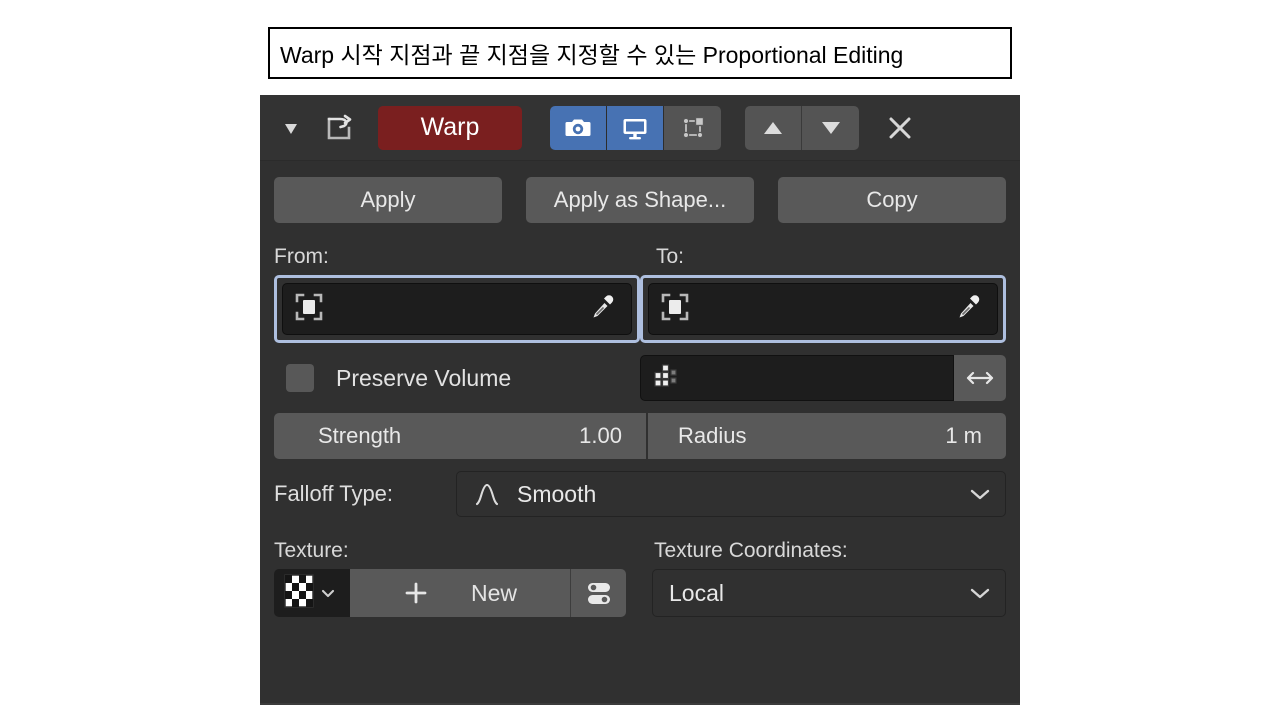 The width and height of the screenshot is (1280, 720). What do you see at coordinates (557, 493) in the screenshot?
I see `falloff-type-value: Smooth` at bounding box center [557, 493].